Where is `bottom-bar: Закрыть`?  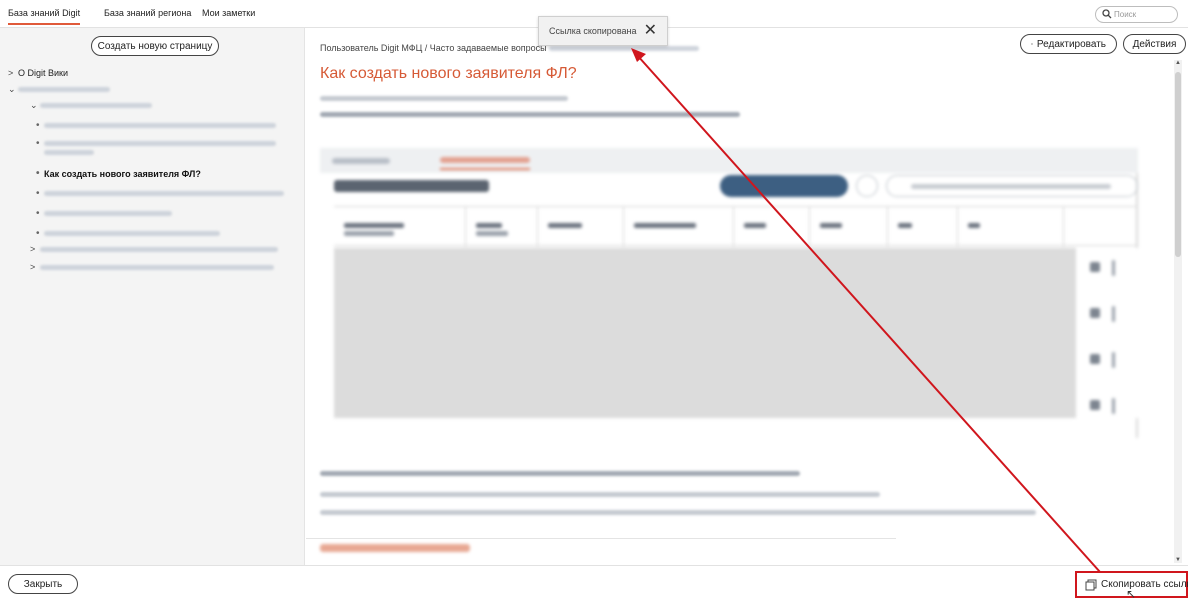
bottom-bar: Закрыть is located at coordinates (594, 581).